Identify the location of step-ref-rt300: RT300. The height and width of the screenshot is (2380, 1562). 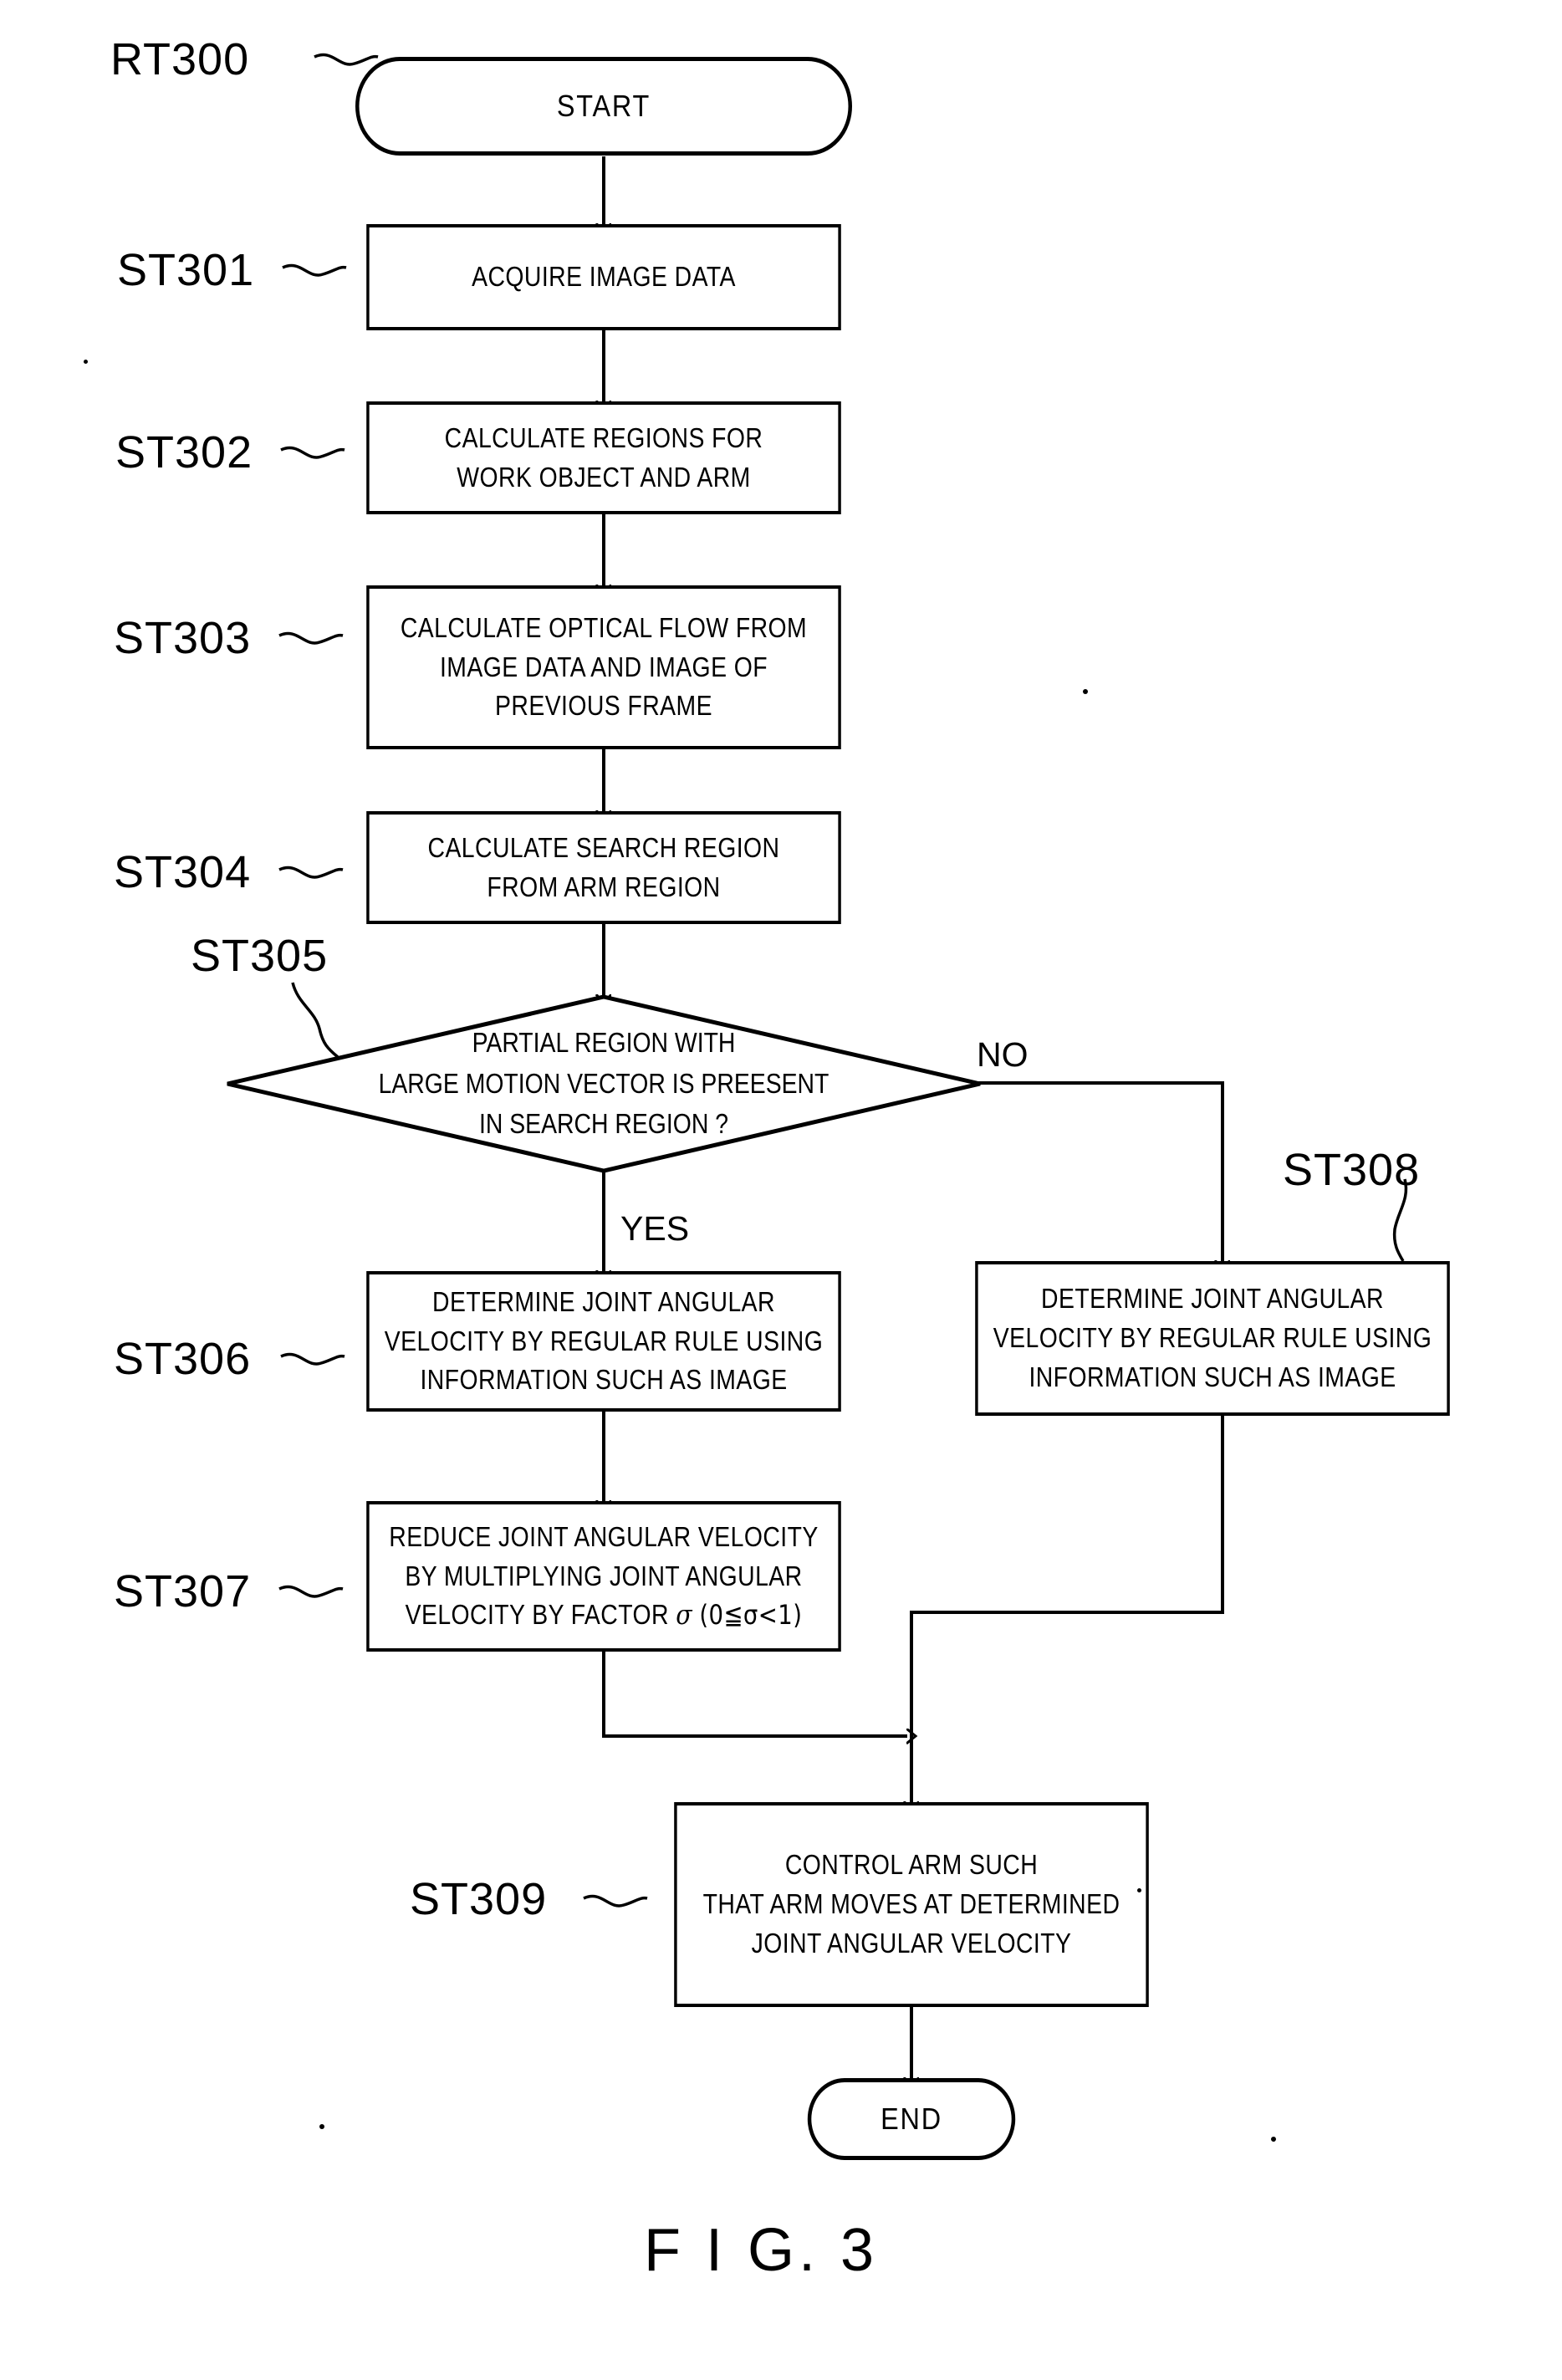
(180, 59).